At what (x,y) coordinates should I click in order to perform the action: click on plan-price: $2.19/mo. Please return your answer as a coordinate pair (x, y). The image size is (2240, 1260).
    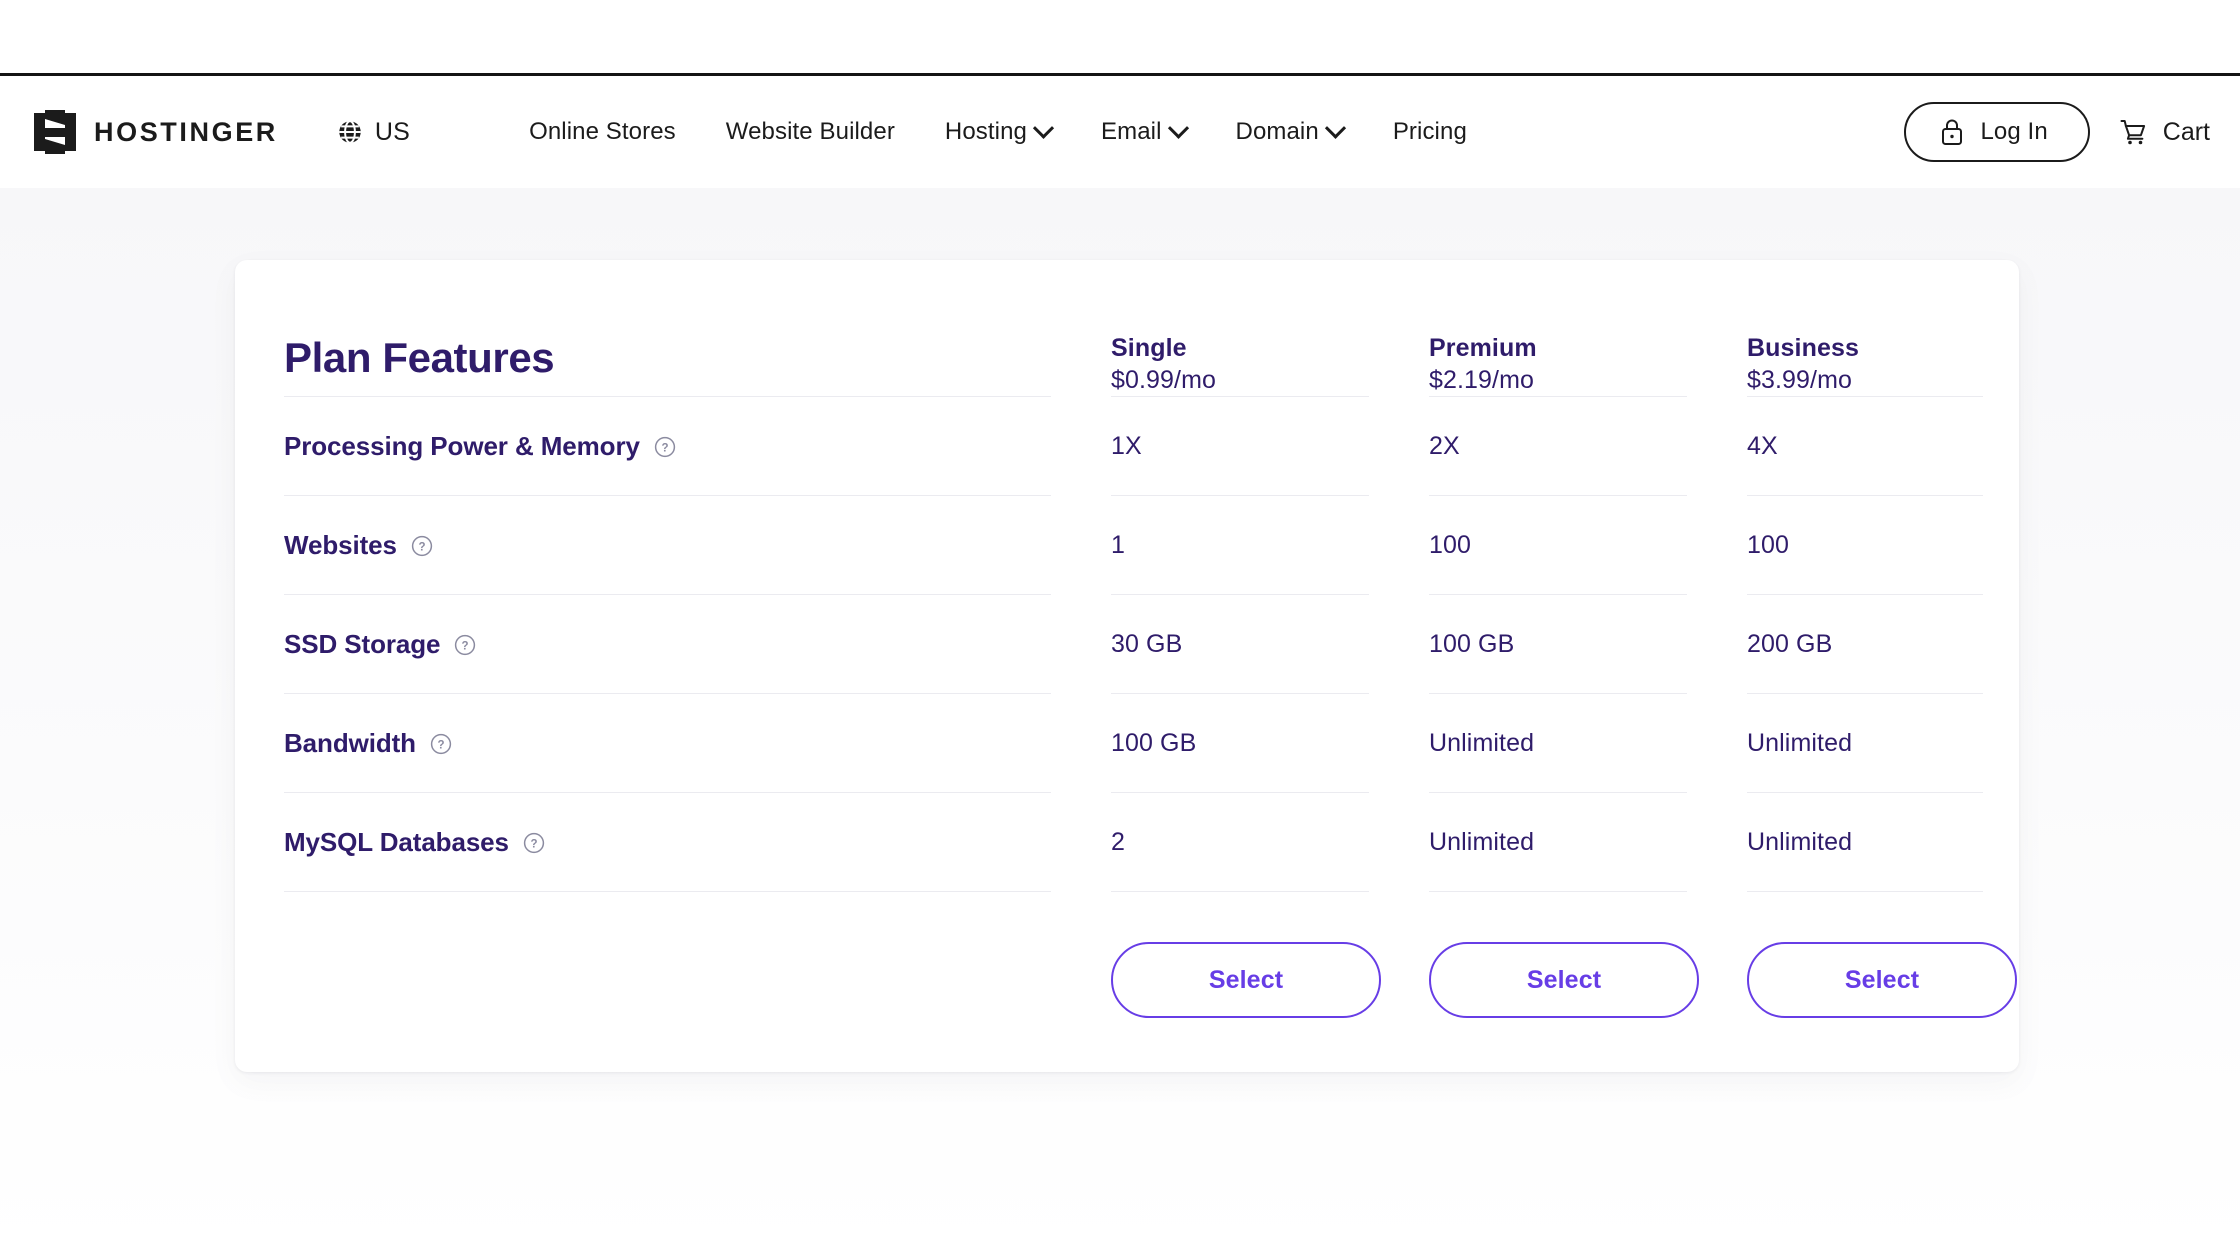
    Looking at the image, I should click on (1482, 380).